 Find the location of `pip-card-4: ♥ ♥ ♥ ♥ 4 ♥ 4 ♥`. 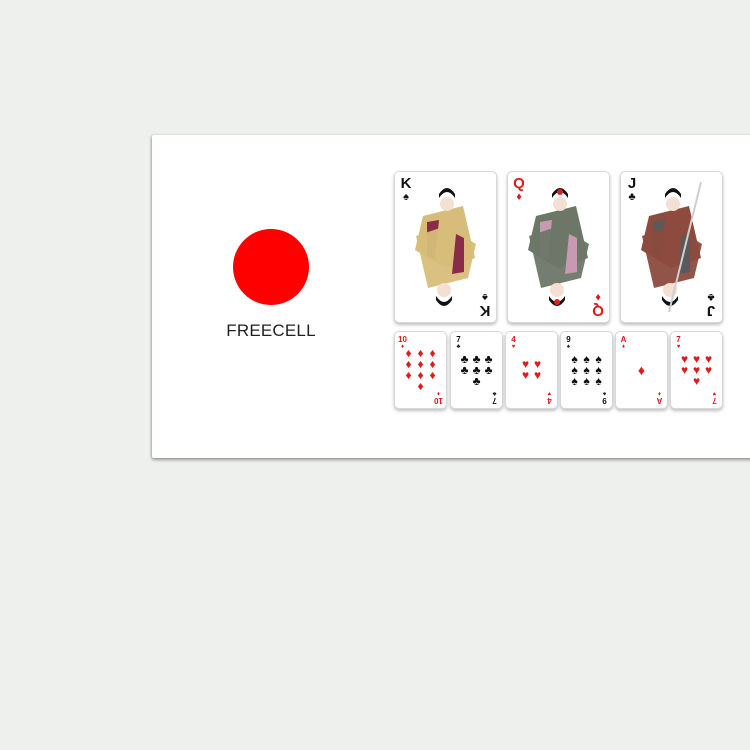

pip-card-4: ♥ ♥ ♥ ♥ 4 ♥ 4 ♥ is located at coordinates (531, 370).